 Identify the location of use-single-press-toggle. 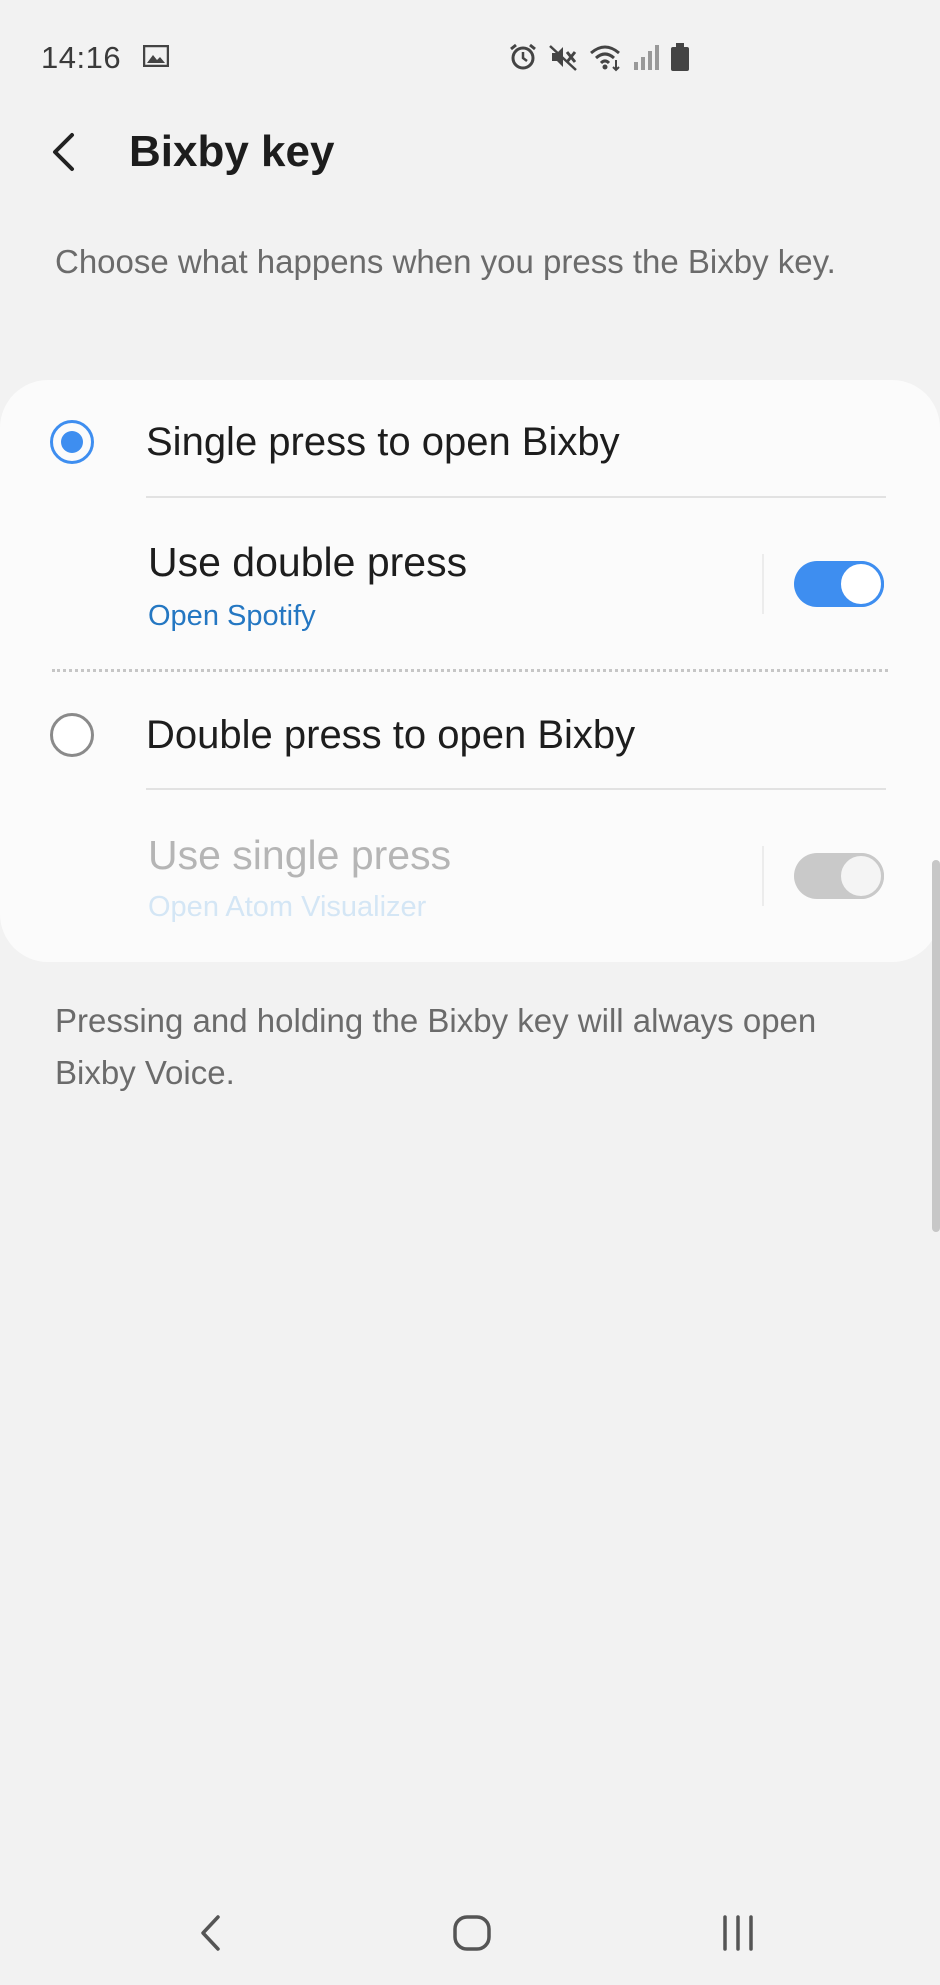
(839, 876).